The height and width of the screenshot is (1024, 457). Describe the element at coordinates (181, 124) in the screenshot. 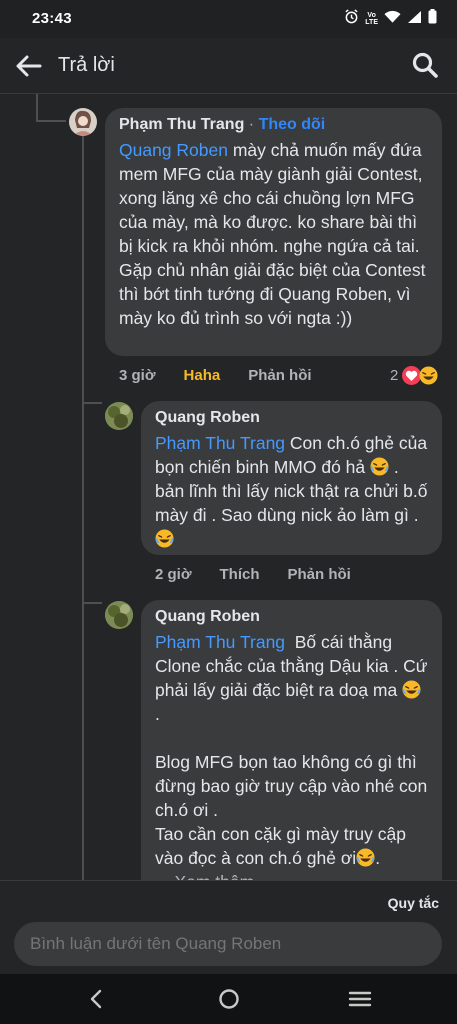

I see `author-name: Phạm Thu Trang` at that location.